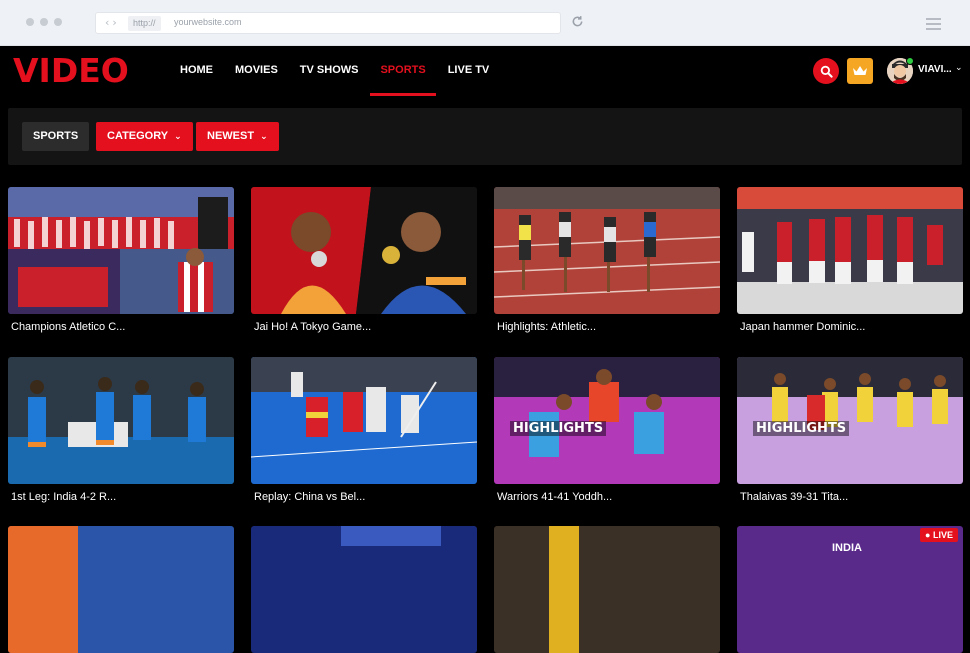  I want to click on category-label: CATEGORY, so click(138, 136).